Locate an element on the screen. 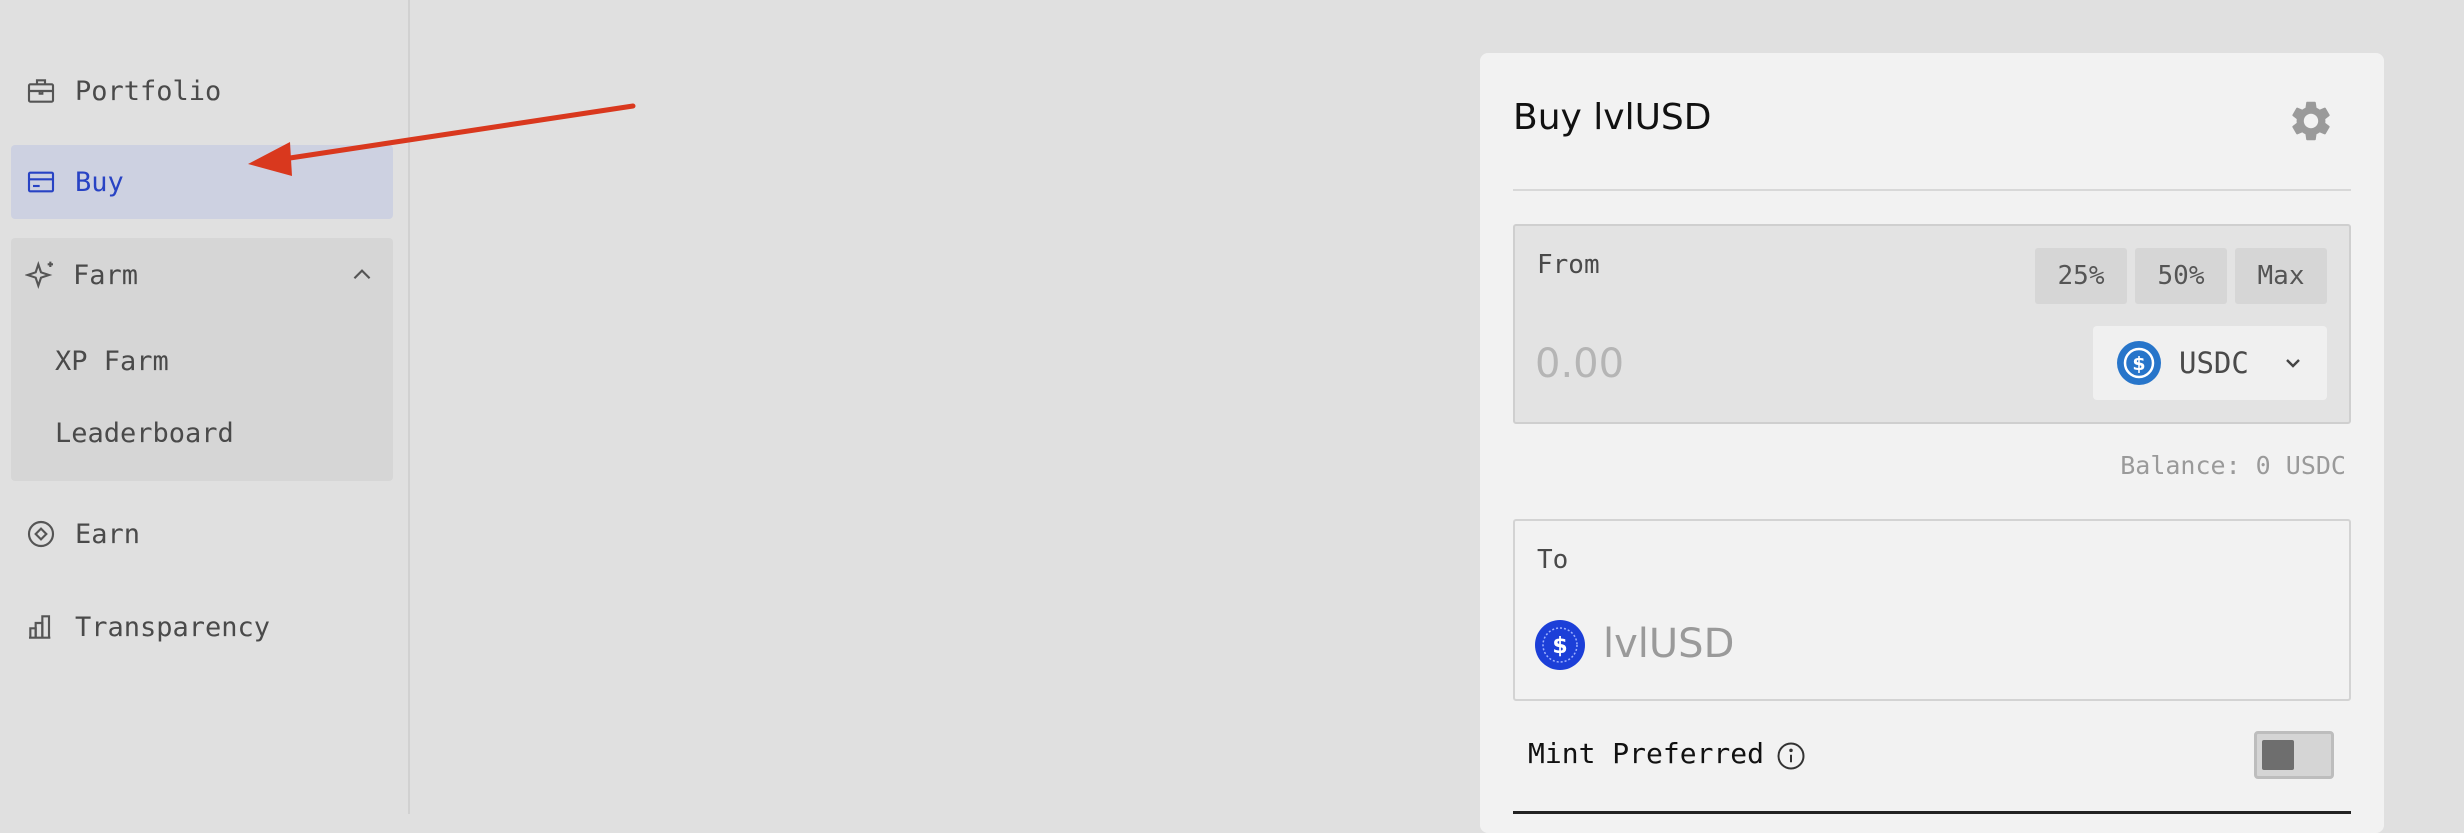 The height and width of the screenshot is (833, 2464). sidebar-subitem-leaderboard: Leaderboard is located at coordinates (144, 433).